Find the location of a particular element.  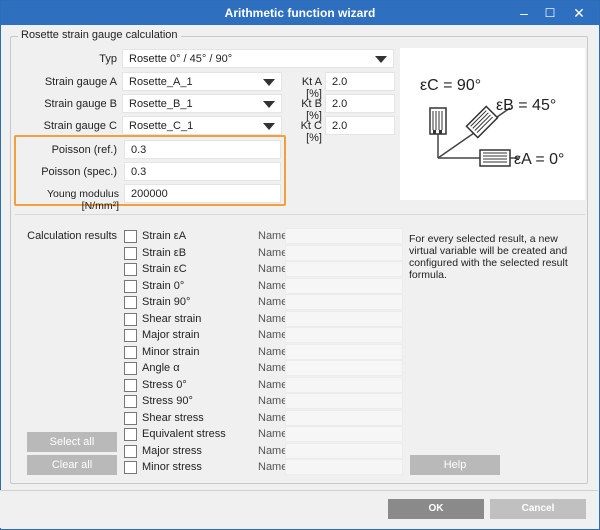

rosette-diagram: εC = 90° εB = 45° εA = 0° is located at coordinates (492, 124).